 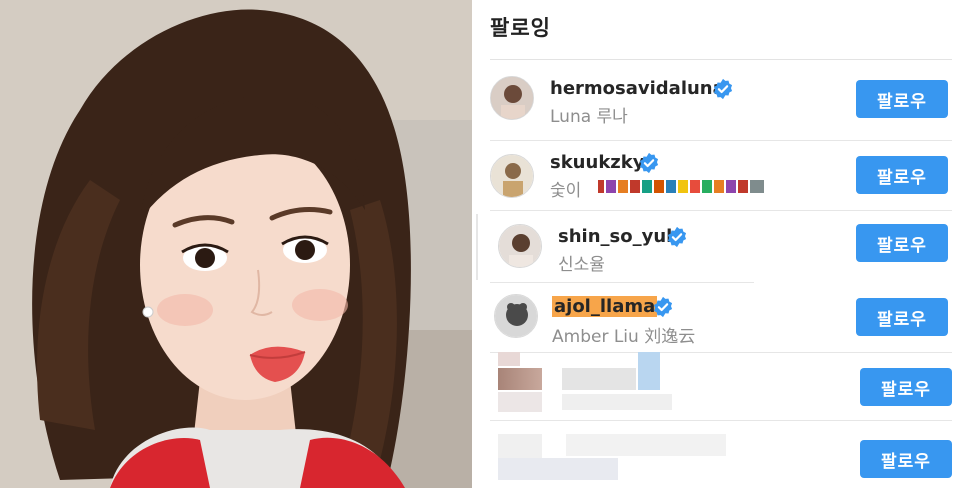 What do you see at coordinates (721, 59) in the screenshot?
I see `title-divider` at bounding box center [721, 59].